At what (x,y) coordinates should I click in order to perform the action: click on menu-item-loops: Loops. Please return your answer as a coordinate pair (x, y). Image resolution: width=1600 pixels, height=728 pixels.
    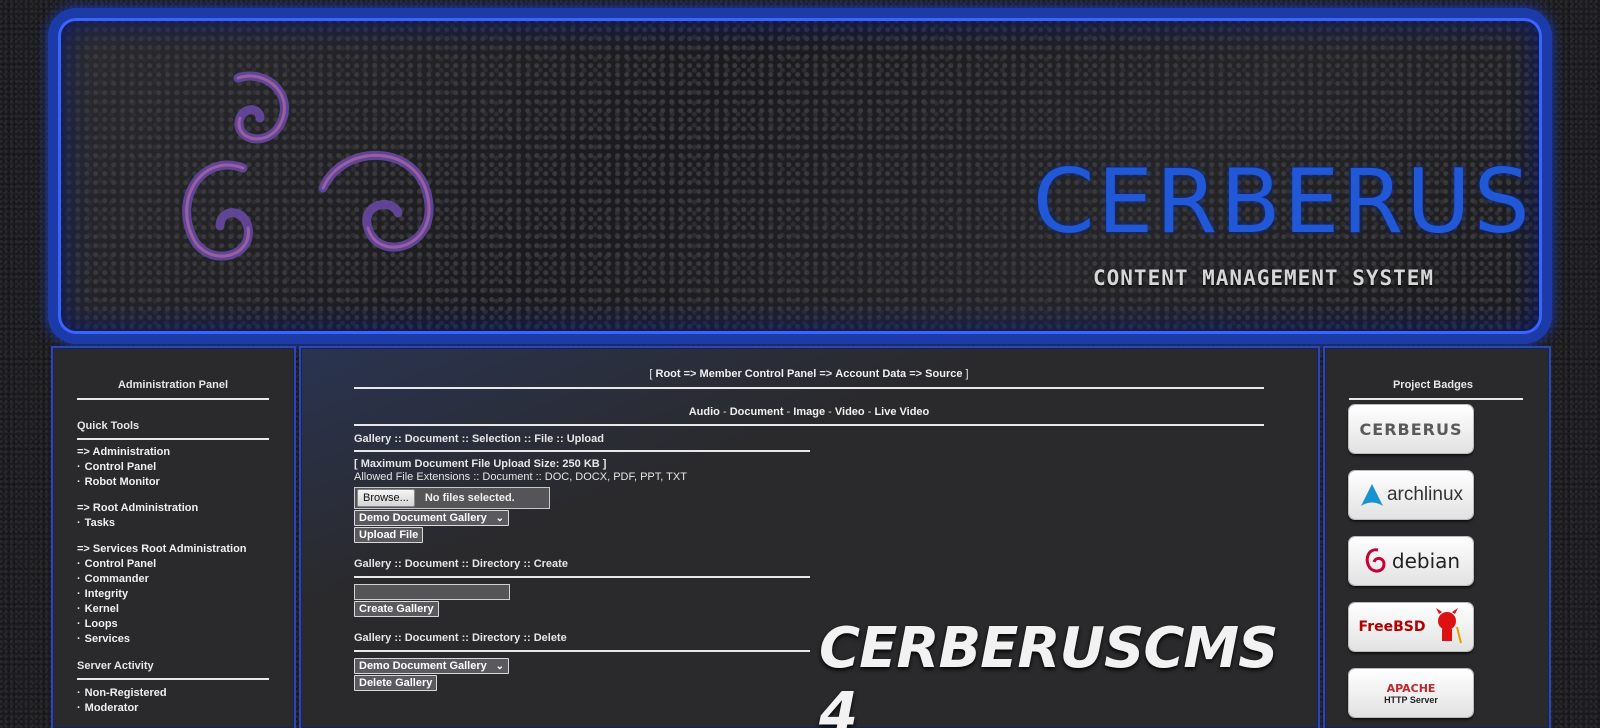
    Looking at the image, I should click on (101, 624).